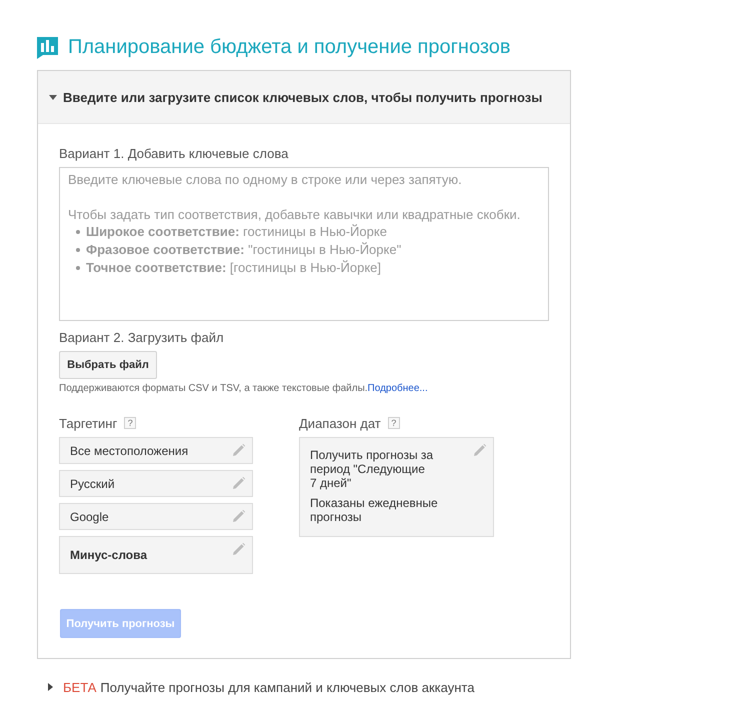 The width and height of the screenshot is (750, 708). I want to click on targeting-value: Google, so click(89, 517).